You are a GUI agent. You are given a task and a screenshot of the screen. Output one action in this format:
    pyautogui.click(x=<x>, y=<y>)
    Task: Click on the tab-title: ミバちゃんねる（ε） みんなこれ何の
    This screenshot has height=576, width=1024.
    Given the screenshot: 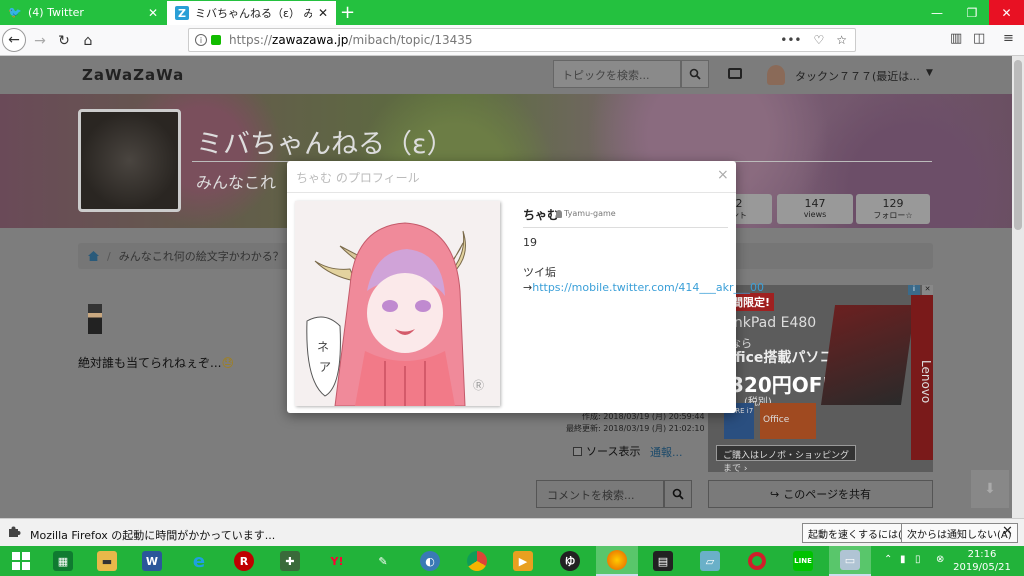 What is the action you would take?
    pyautogui.click(x=253, y=13)
    